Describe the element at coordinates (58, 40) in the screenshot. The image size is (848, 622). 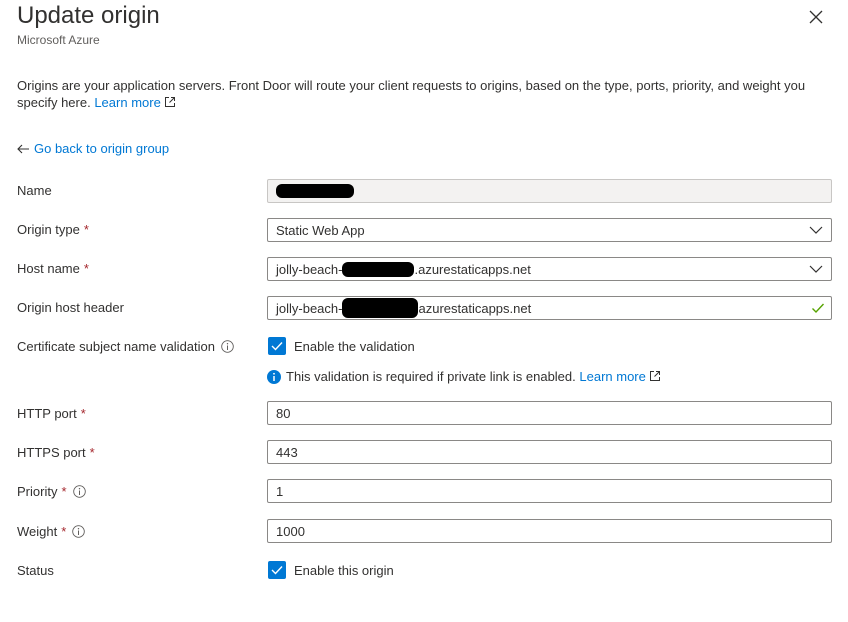
I see `page-subtitle: Microsoft Azure` at that location.